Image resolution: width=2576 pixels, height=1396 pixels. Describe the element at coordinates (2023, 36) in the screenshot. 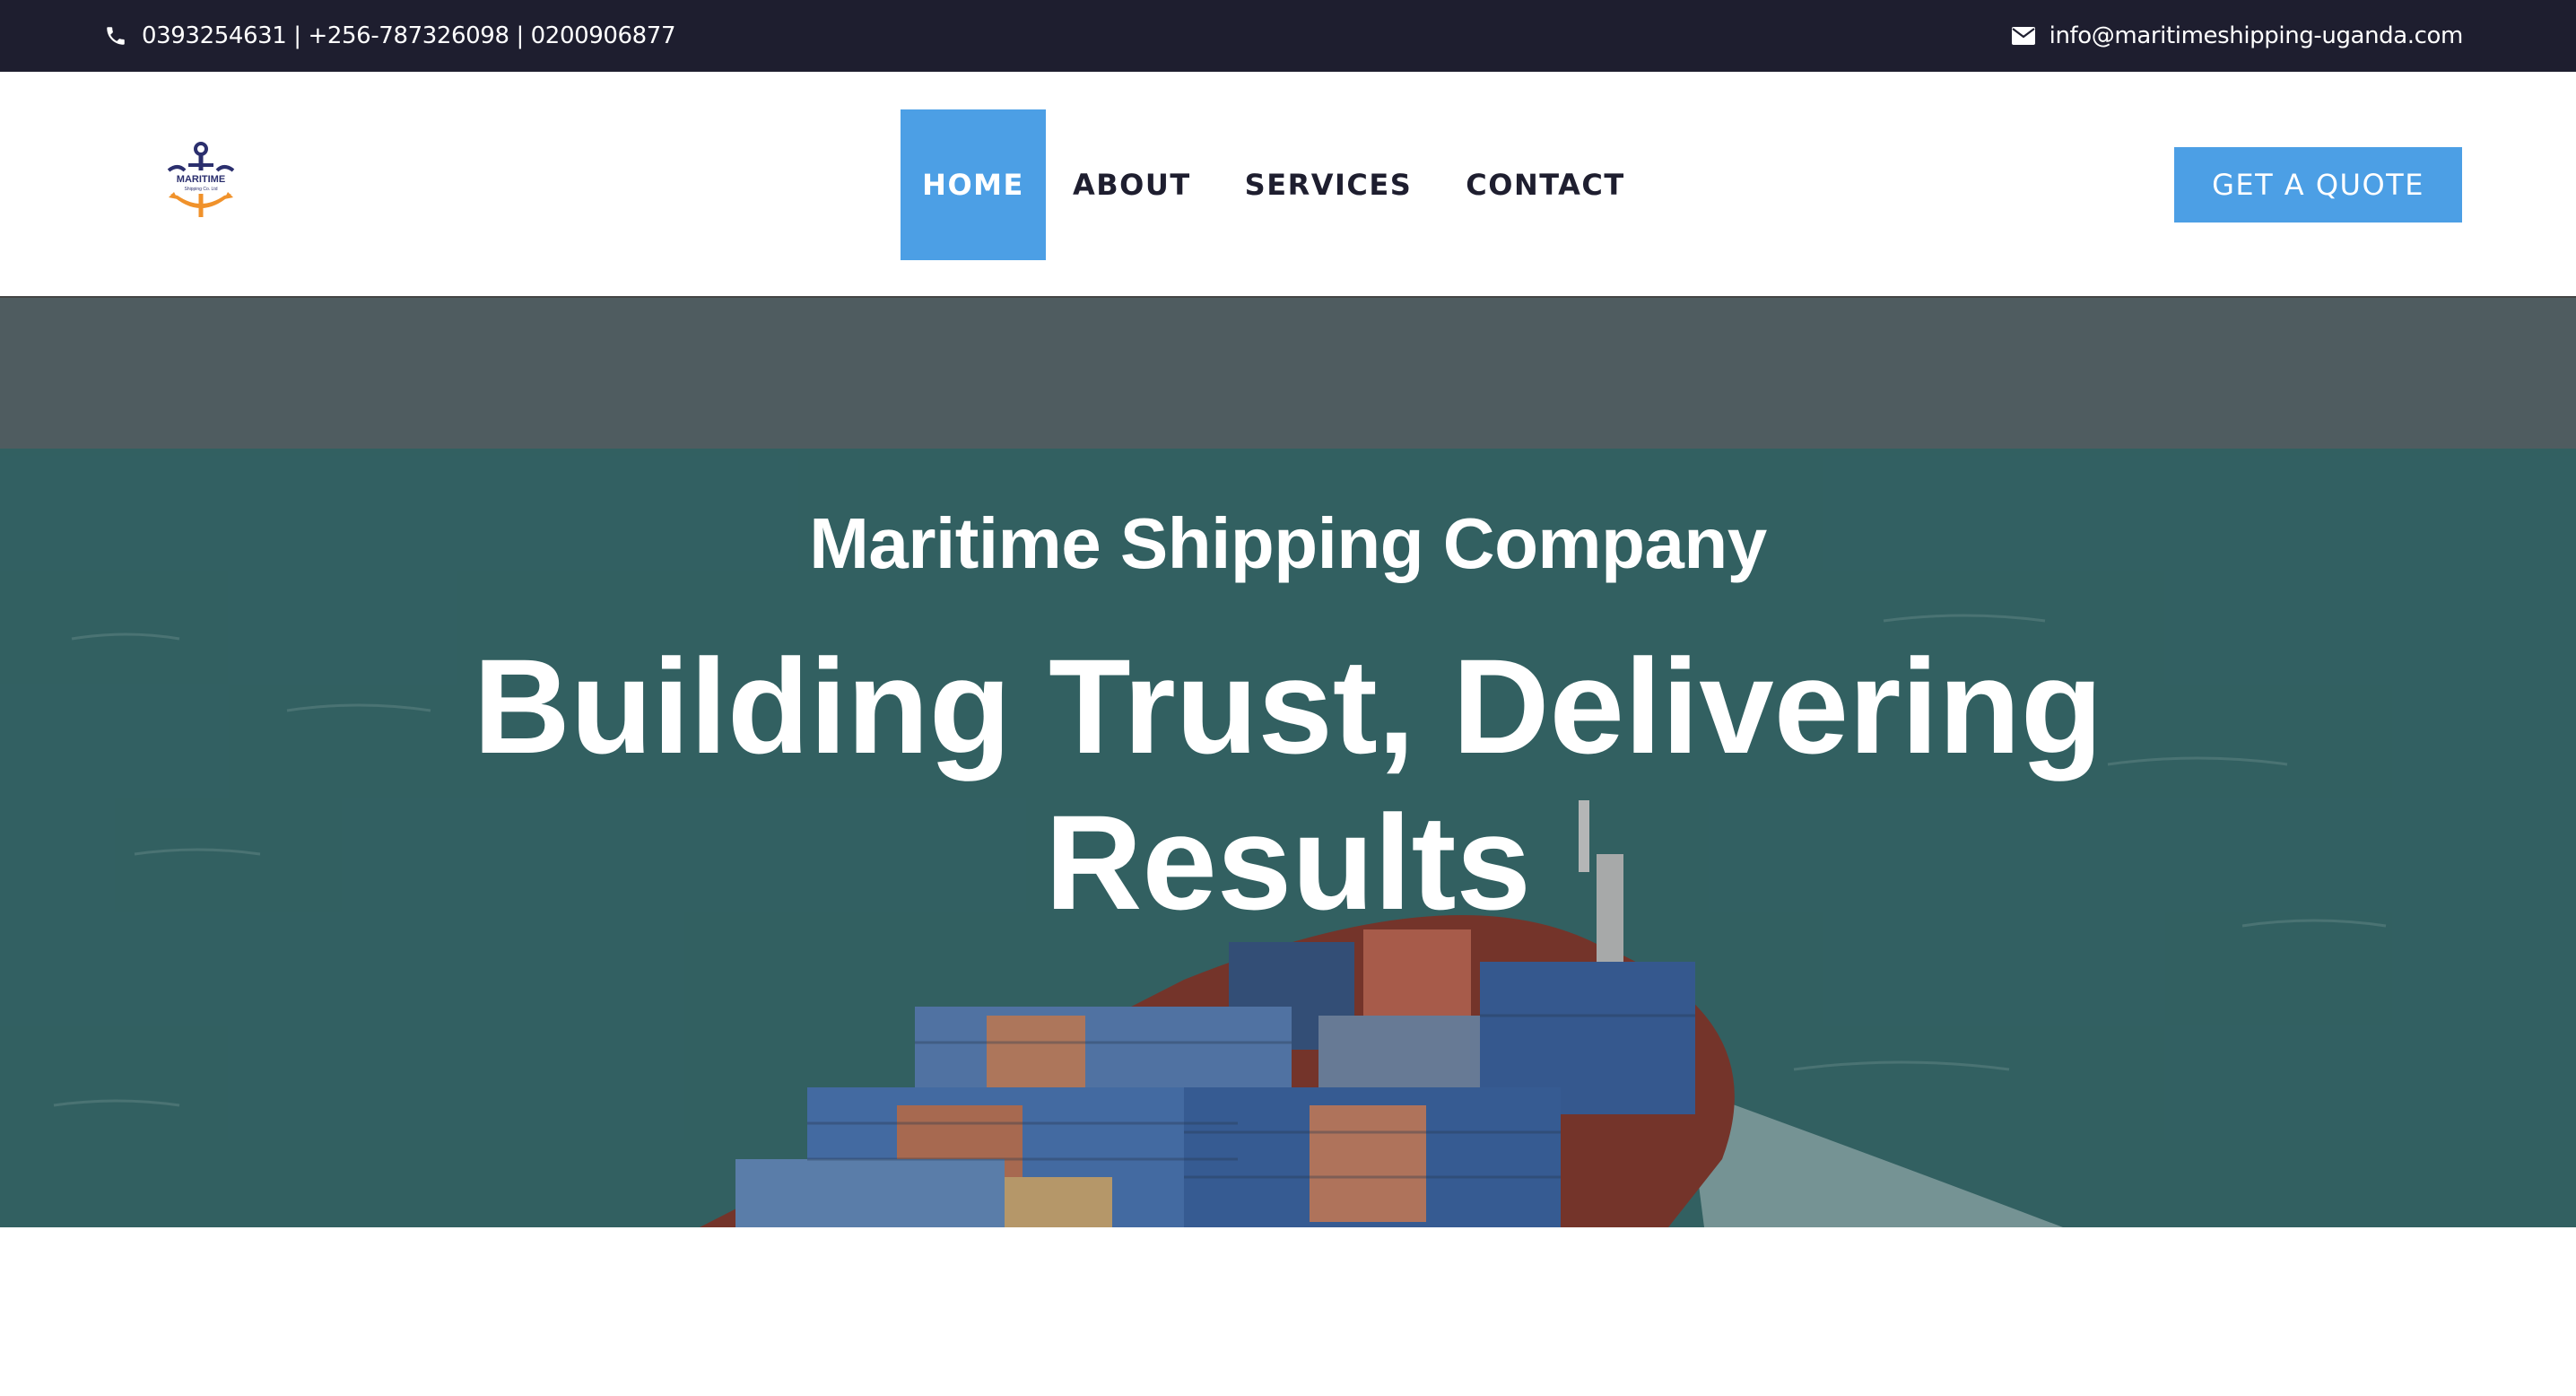

I see `envelope-icon` at that location.